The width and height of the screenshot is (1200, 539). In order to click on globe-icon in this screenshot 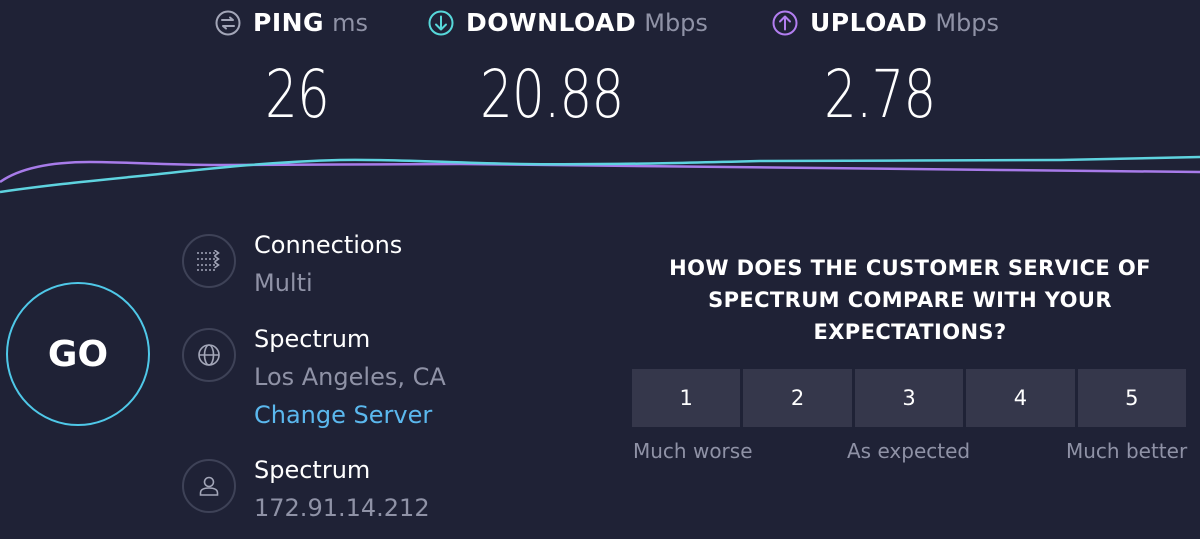, I will do `click(209, 355)`.